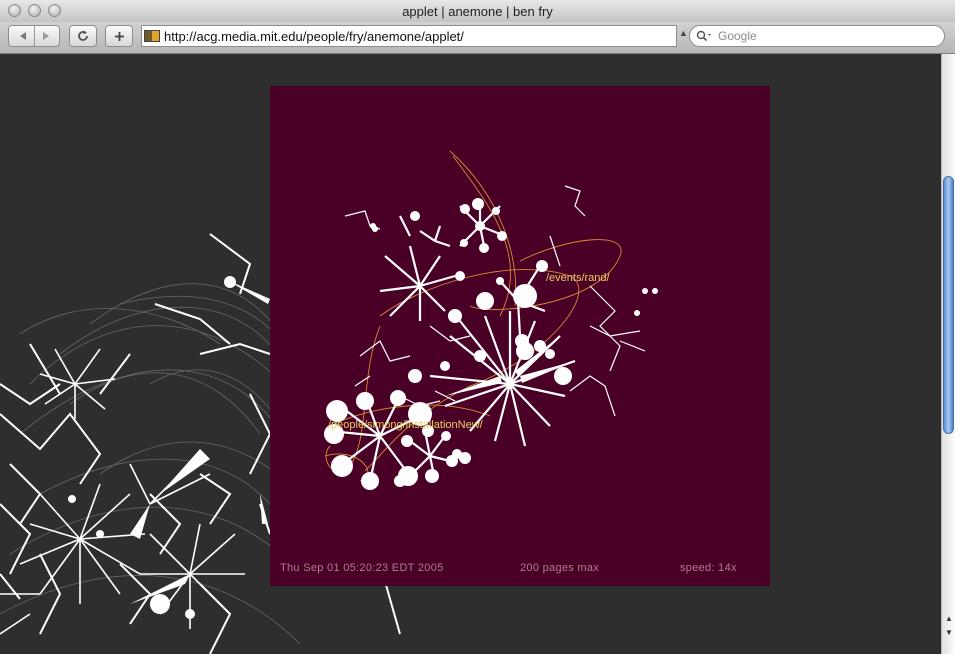 The image size is (955, 654). Describe the element at coordinates (949, 619) in the screenshot. I see `scroll-up-arrow-icon: ▲` at that location.